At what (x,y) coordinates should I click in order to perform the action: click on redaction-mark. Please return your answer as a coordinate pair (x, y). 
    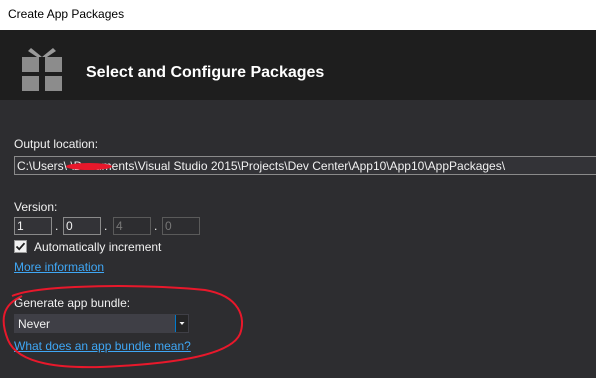
    Looking at the image, I should click on (89, 166).